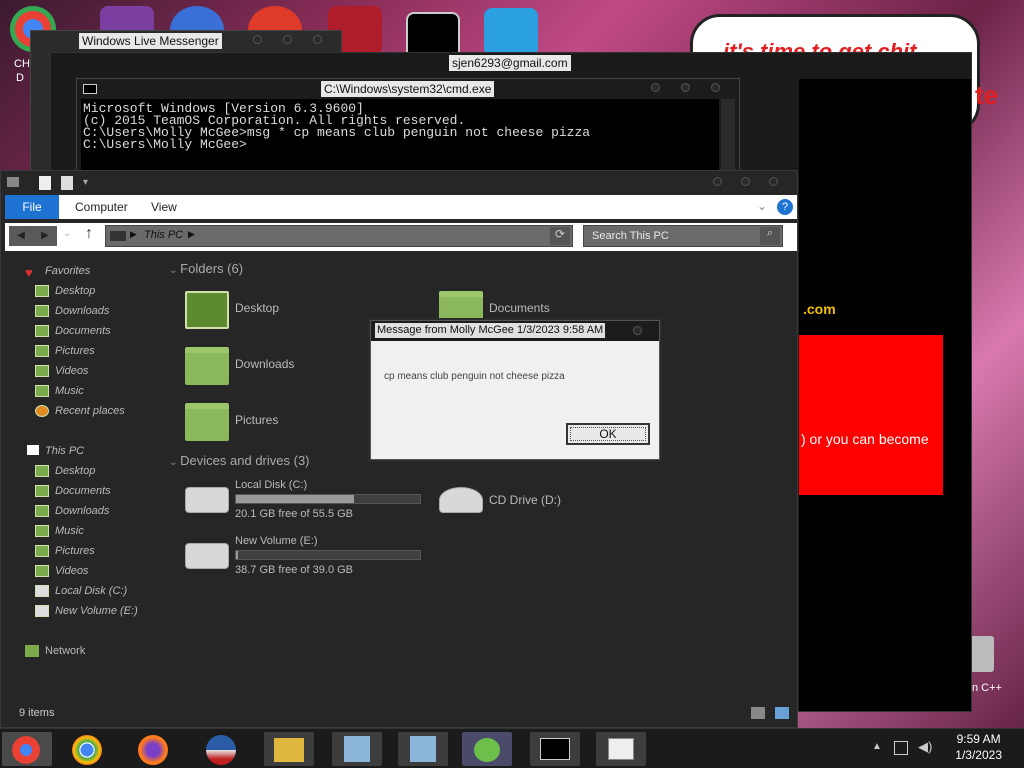 The height and width of the screenshot is (768, 1024). Describe the element at coordinates (487, 749) in the screenshot. I see `messenger-icon` at that location.